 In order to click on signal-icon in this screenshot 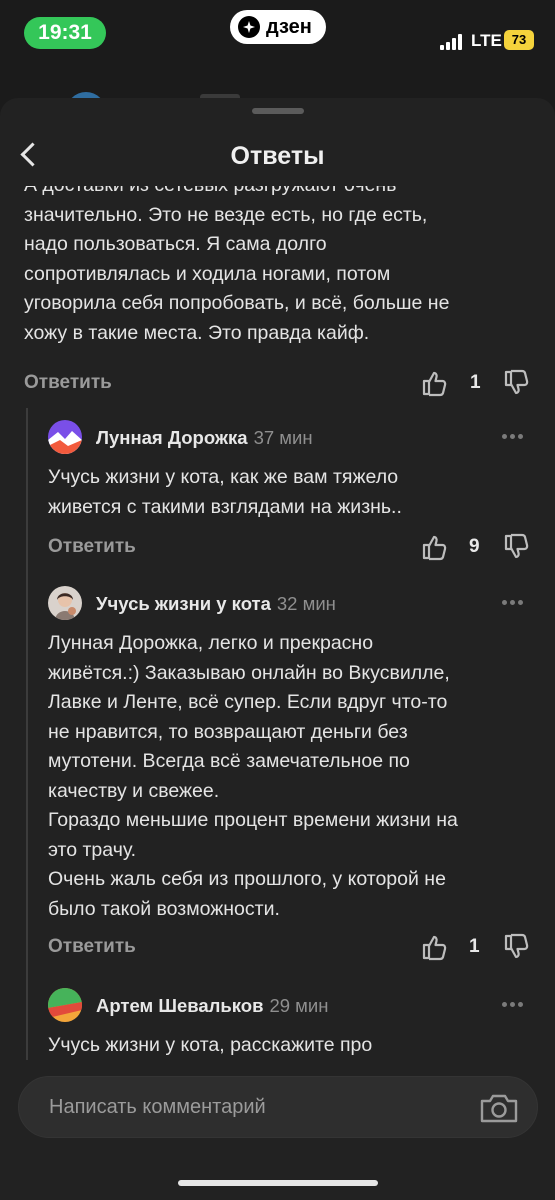, I will do `click(453, 42)`.